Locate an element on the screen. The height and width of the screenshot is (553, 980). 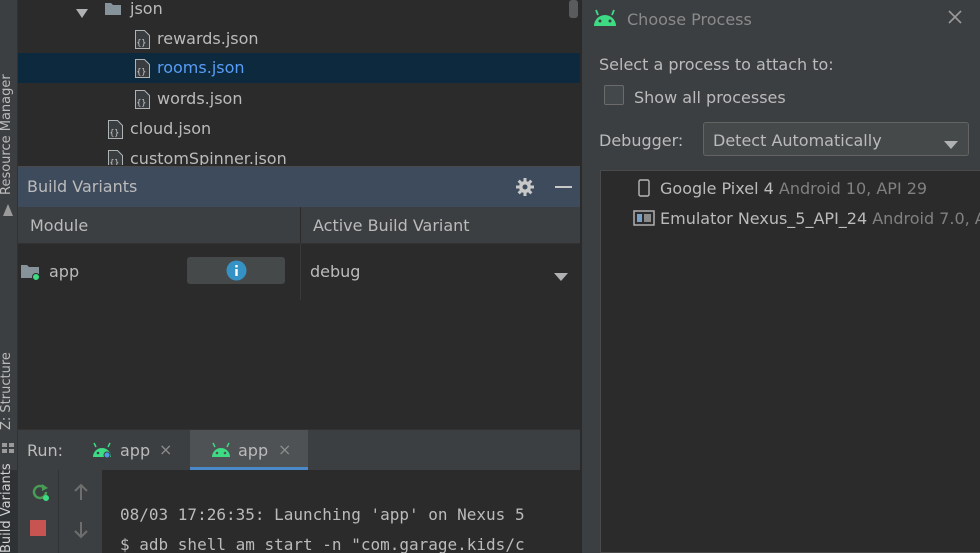
build-variants-tab: Build Variants is located at coordinates (7, 508).